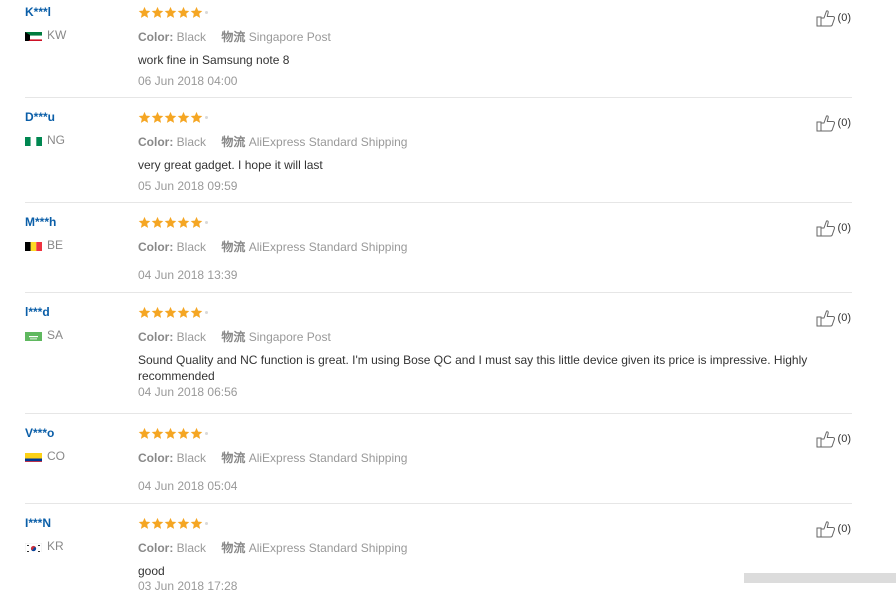 The height and width of the screenshot is (606, 896). Describe the element at coordinates (45, 35) in the screenshot. I see `reviewer-country: KW` at that location.